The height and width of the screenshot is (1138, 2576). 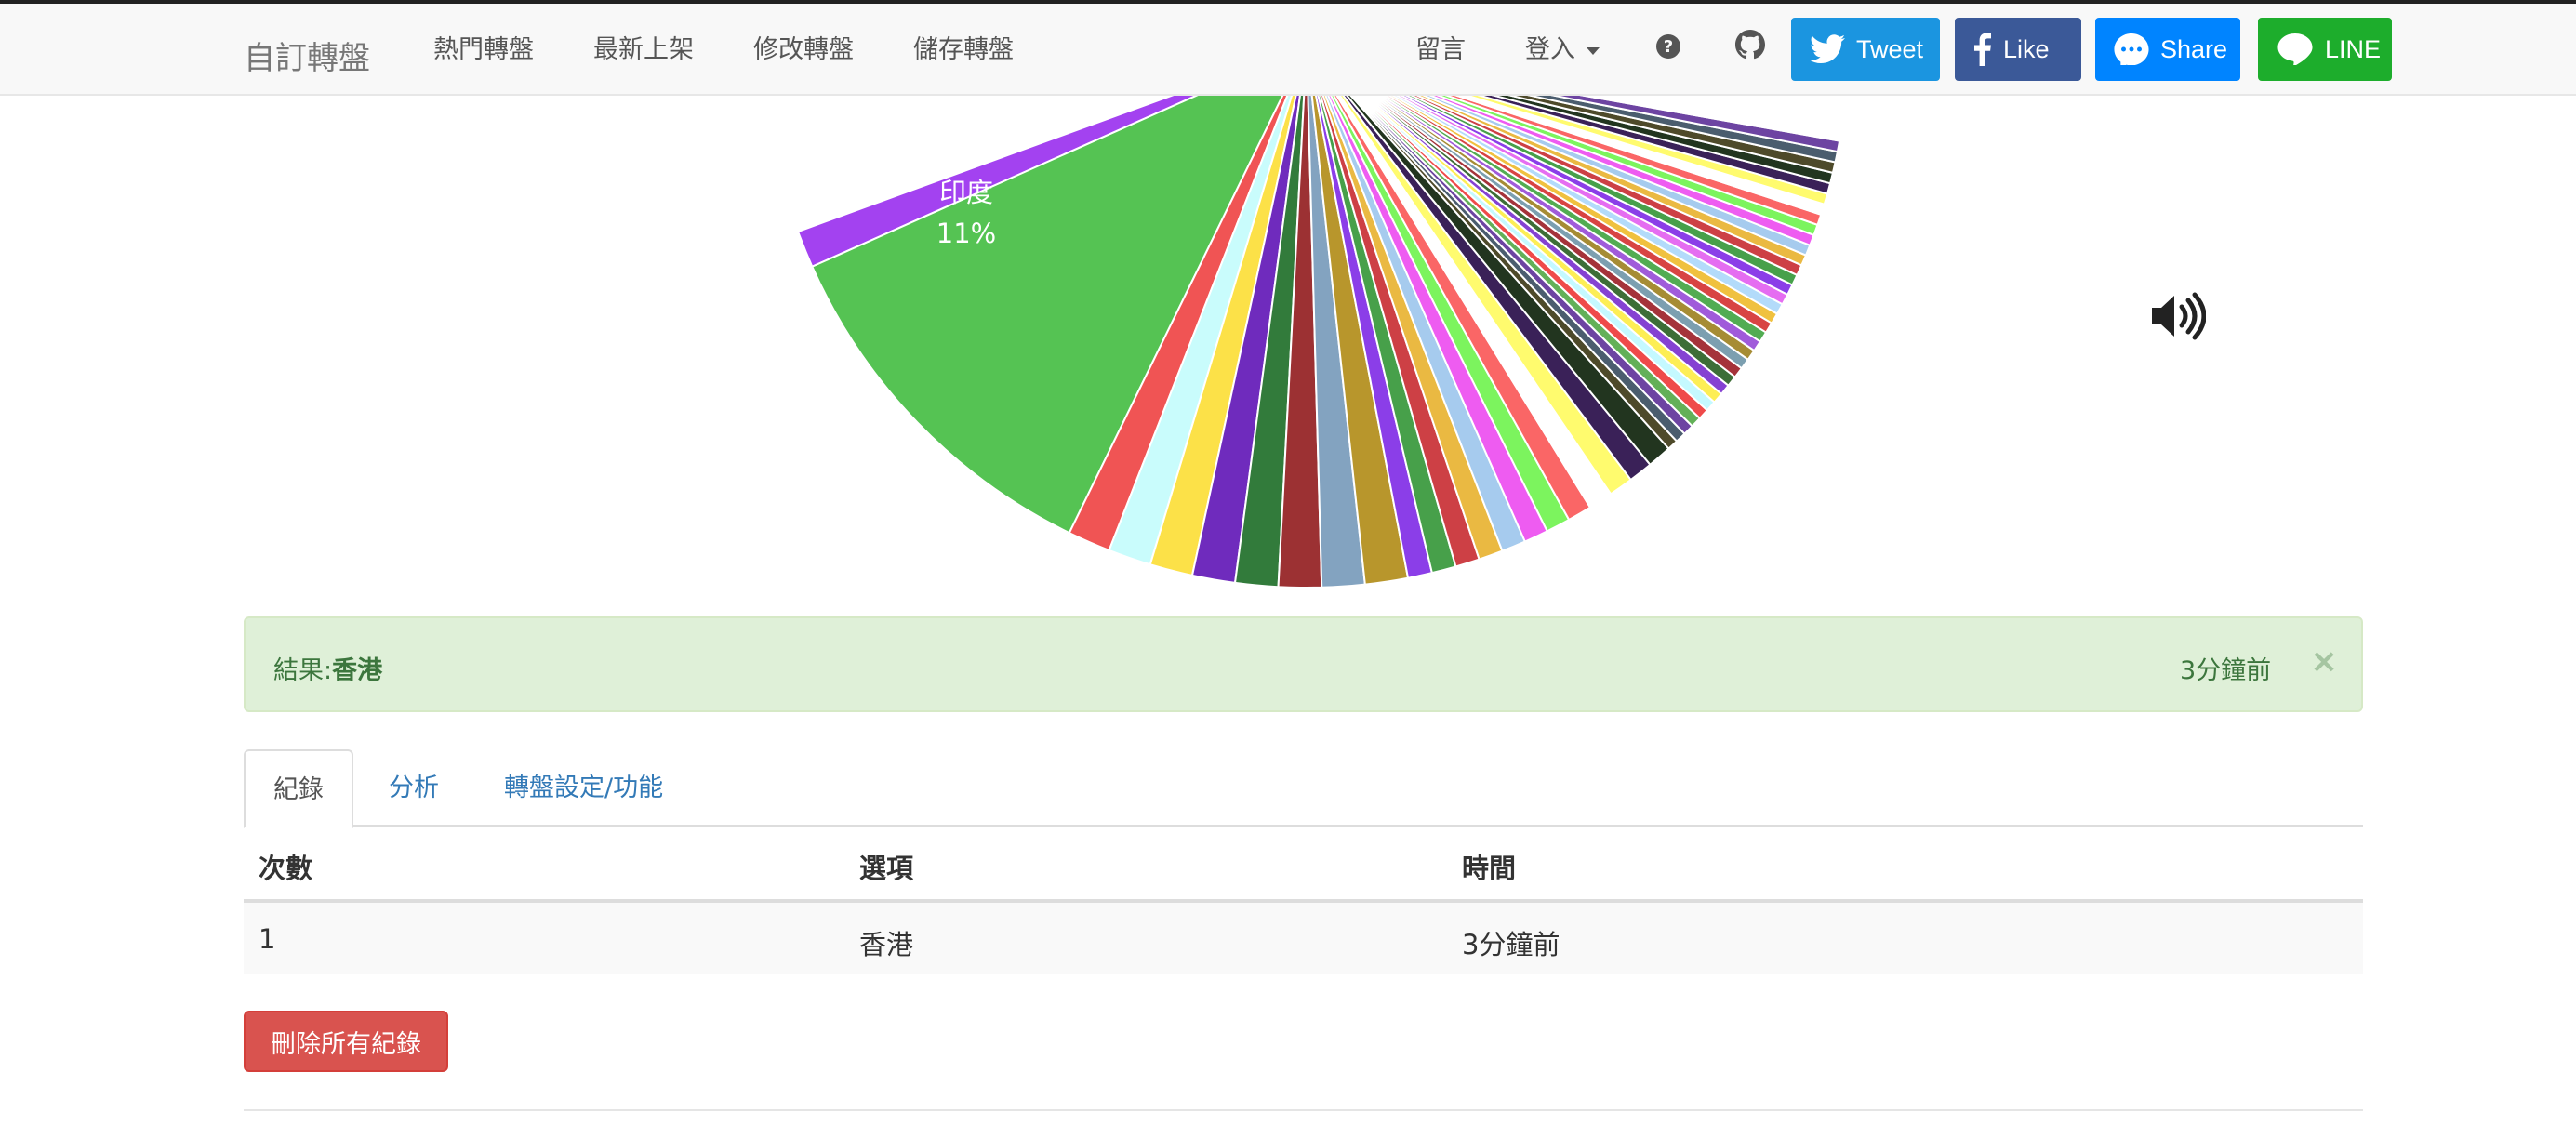 I want to click on table-row: 1 香港 3分鐘前, so click(x=1303, y=938).